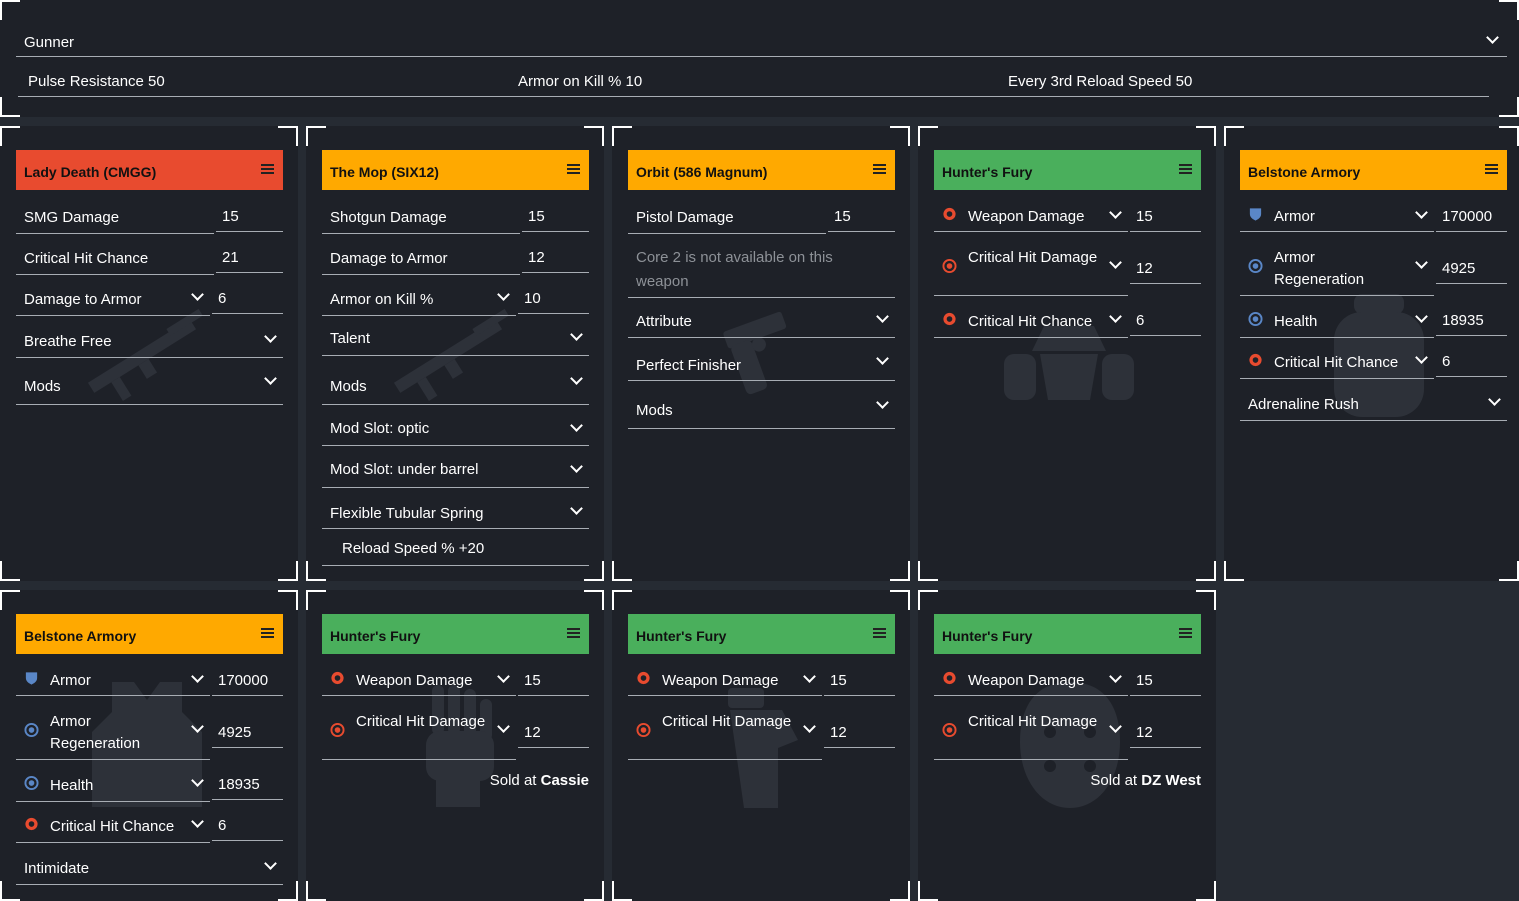  What do you see at coordinates (1337, 218) in the screenshot?
I see `attribute-select: Armor` at bounding box center [1337, 218].